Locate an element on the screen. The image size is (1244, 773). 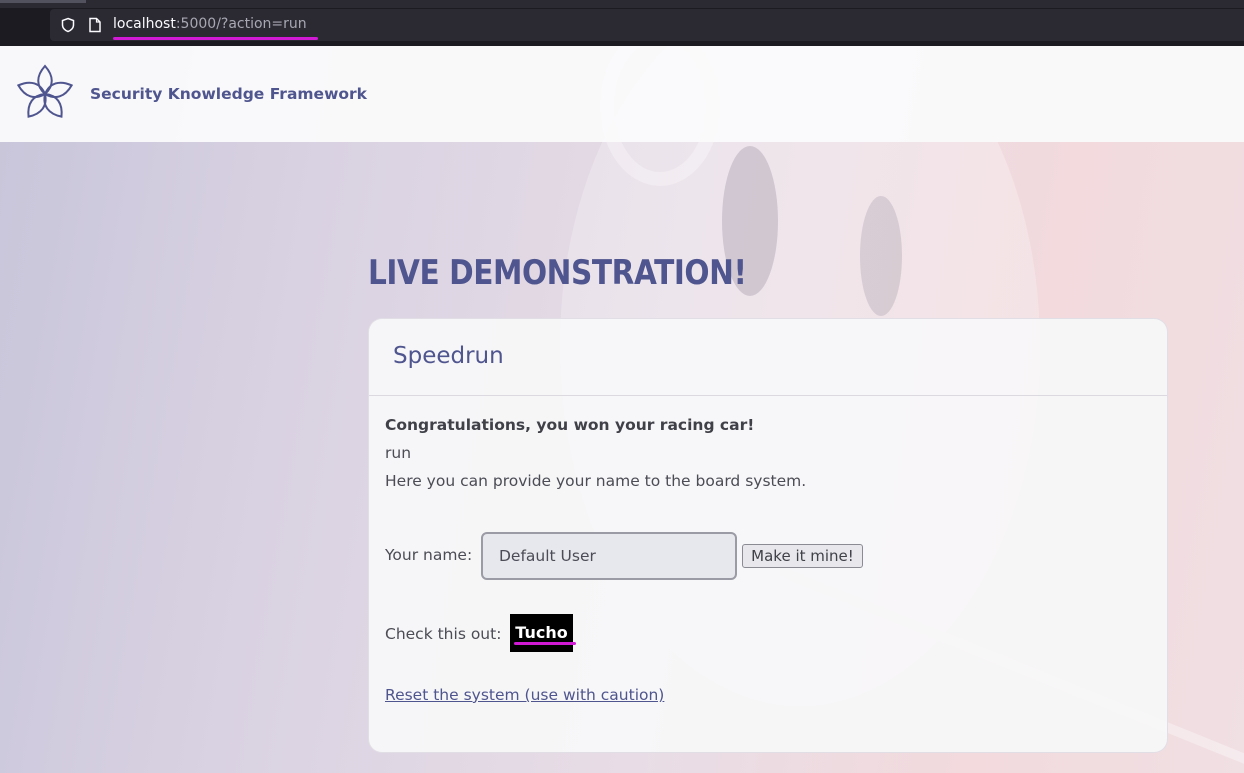
name-label: Your name: is located at coordinates (429, 555).